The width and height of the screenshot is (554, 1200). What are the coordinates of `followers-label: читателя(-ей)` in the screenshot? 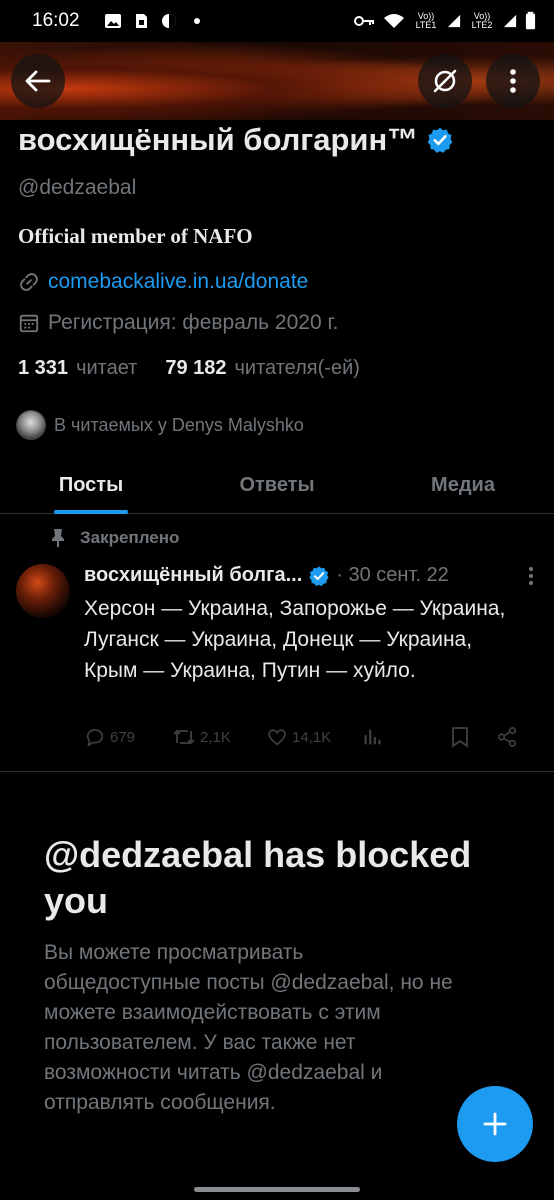 It's located at (297, 368).